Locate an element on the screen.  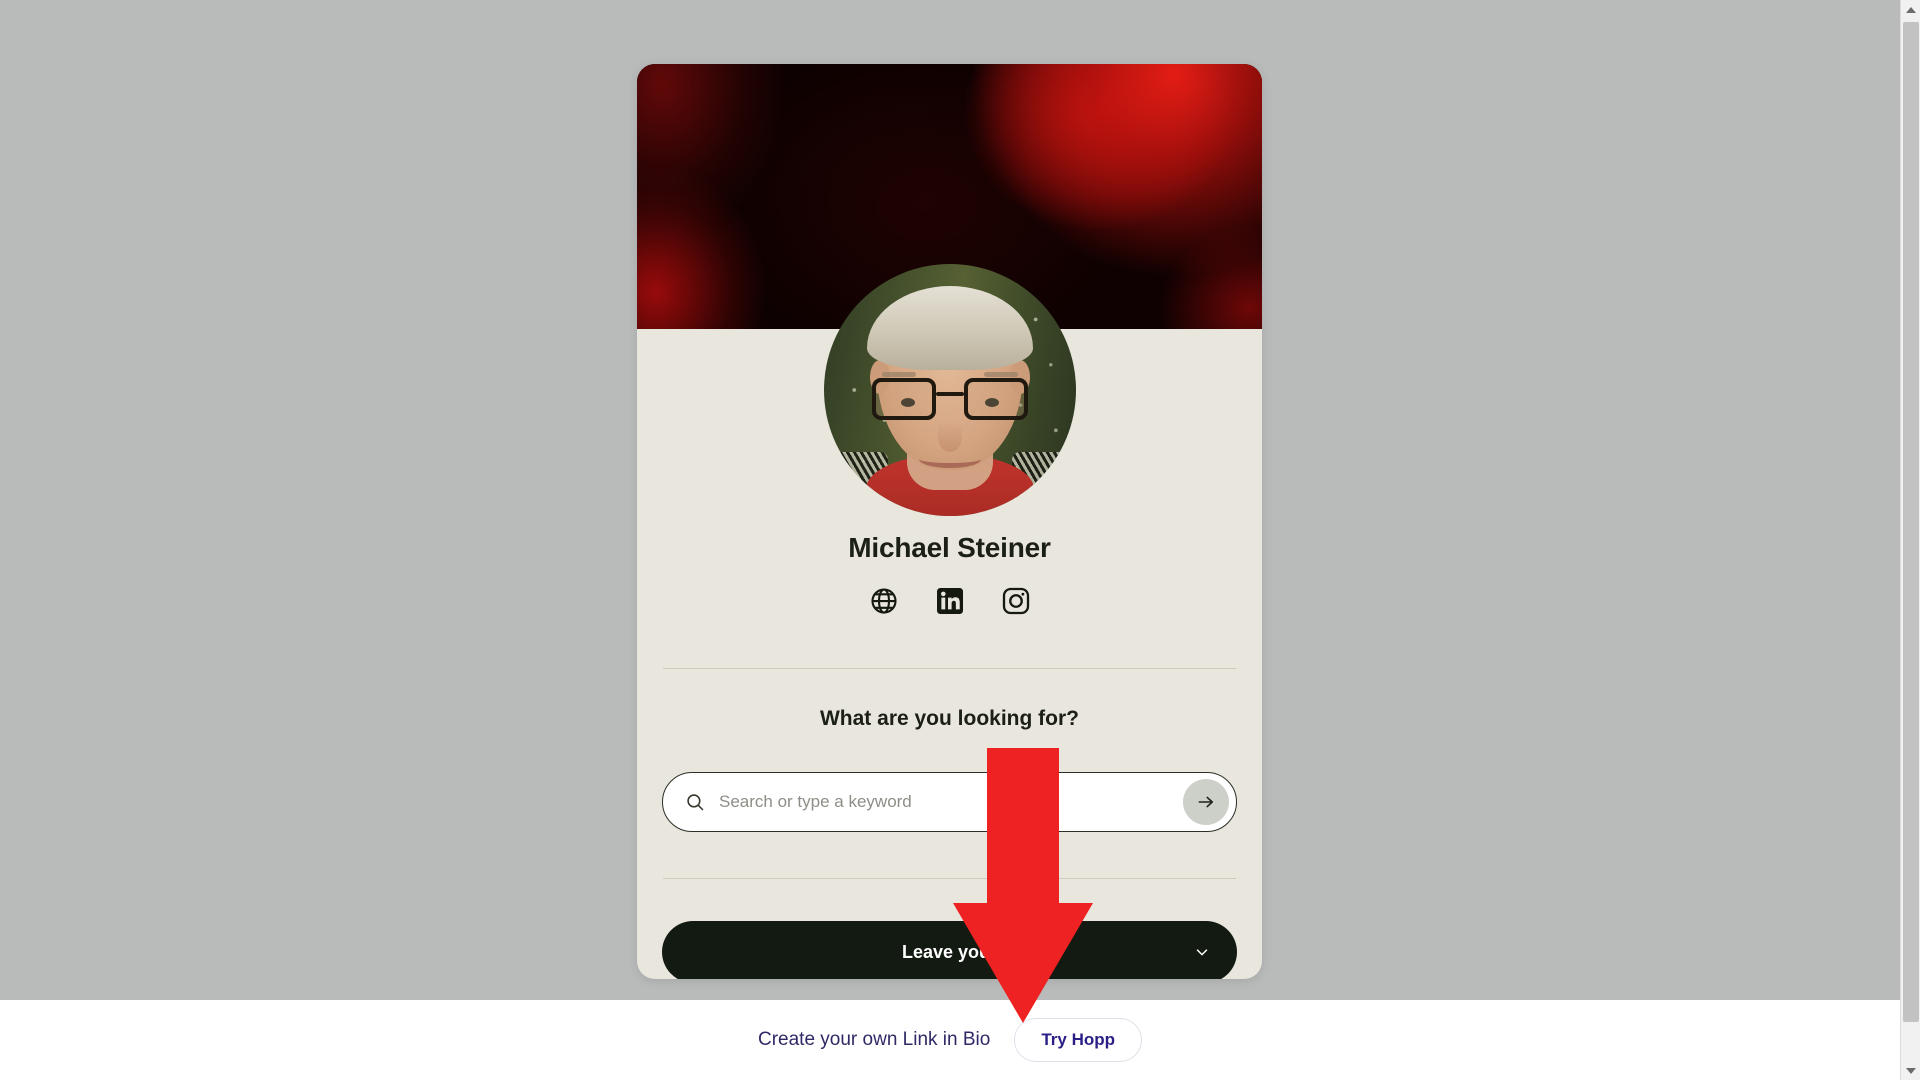
page-title: Michael Steiner is located at coordinates (949, 547).